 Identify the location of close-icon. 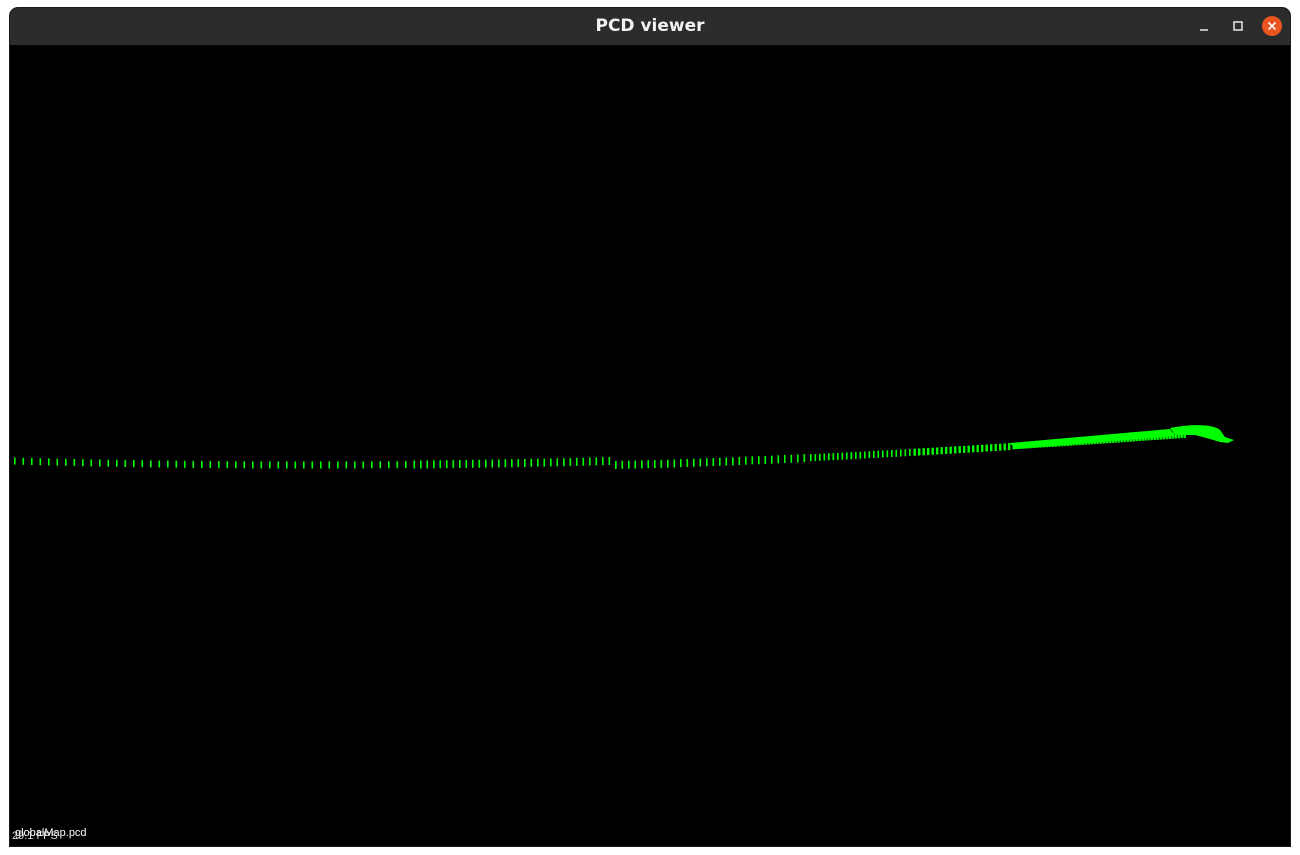
(1272, 26).